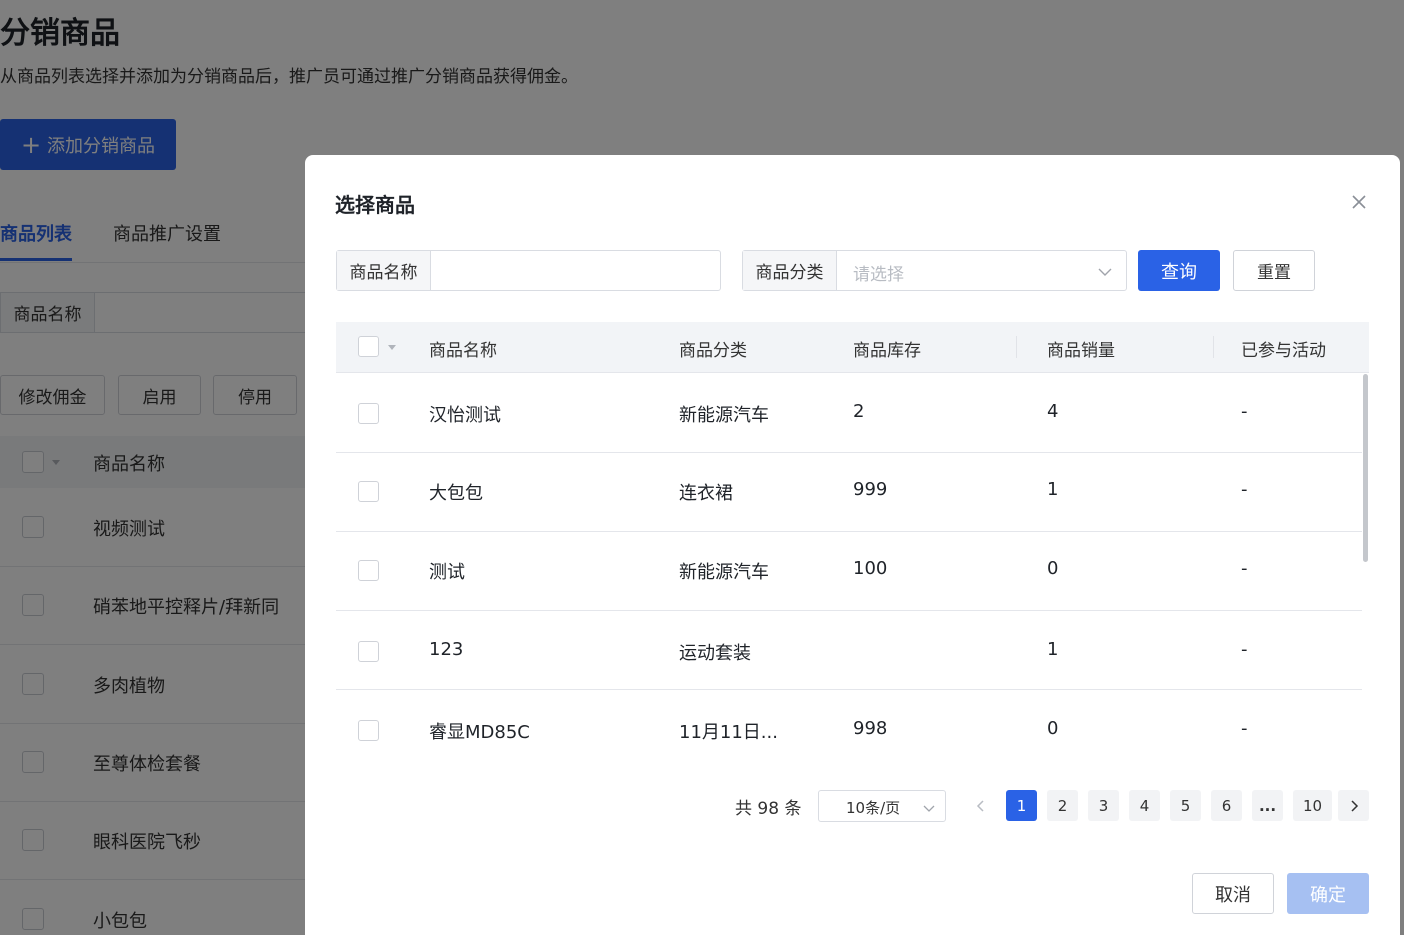  Describe the element at coordinates (849, 413) in the screenshot. I see `table-row: 汉怡测试 新能源汽车 2 4 -` at that location.